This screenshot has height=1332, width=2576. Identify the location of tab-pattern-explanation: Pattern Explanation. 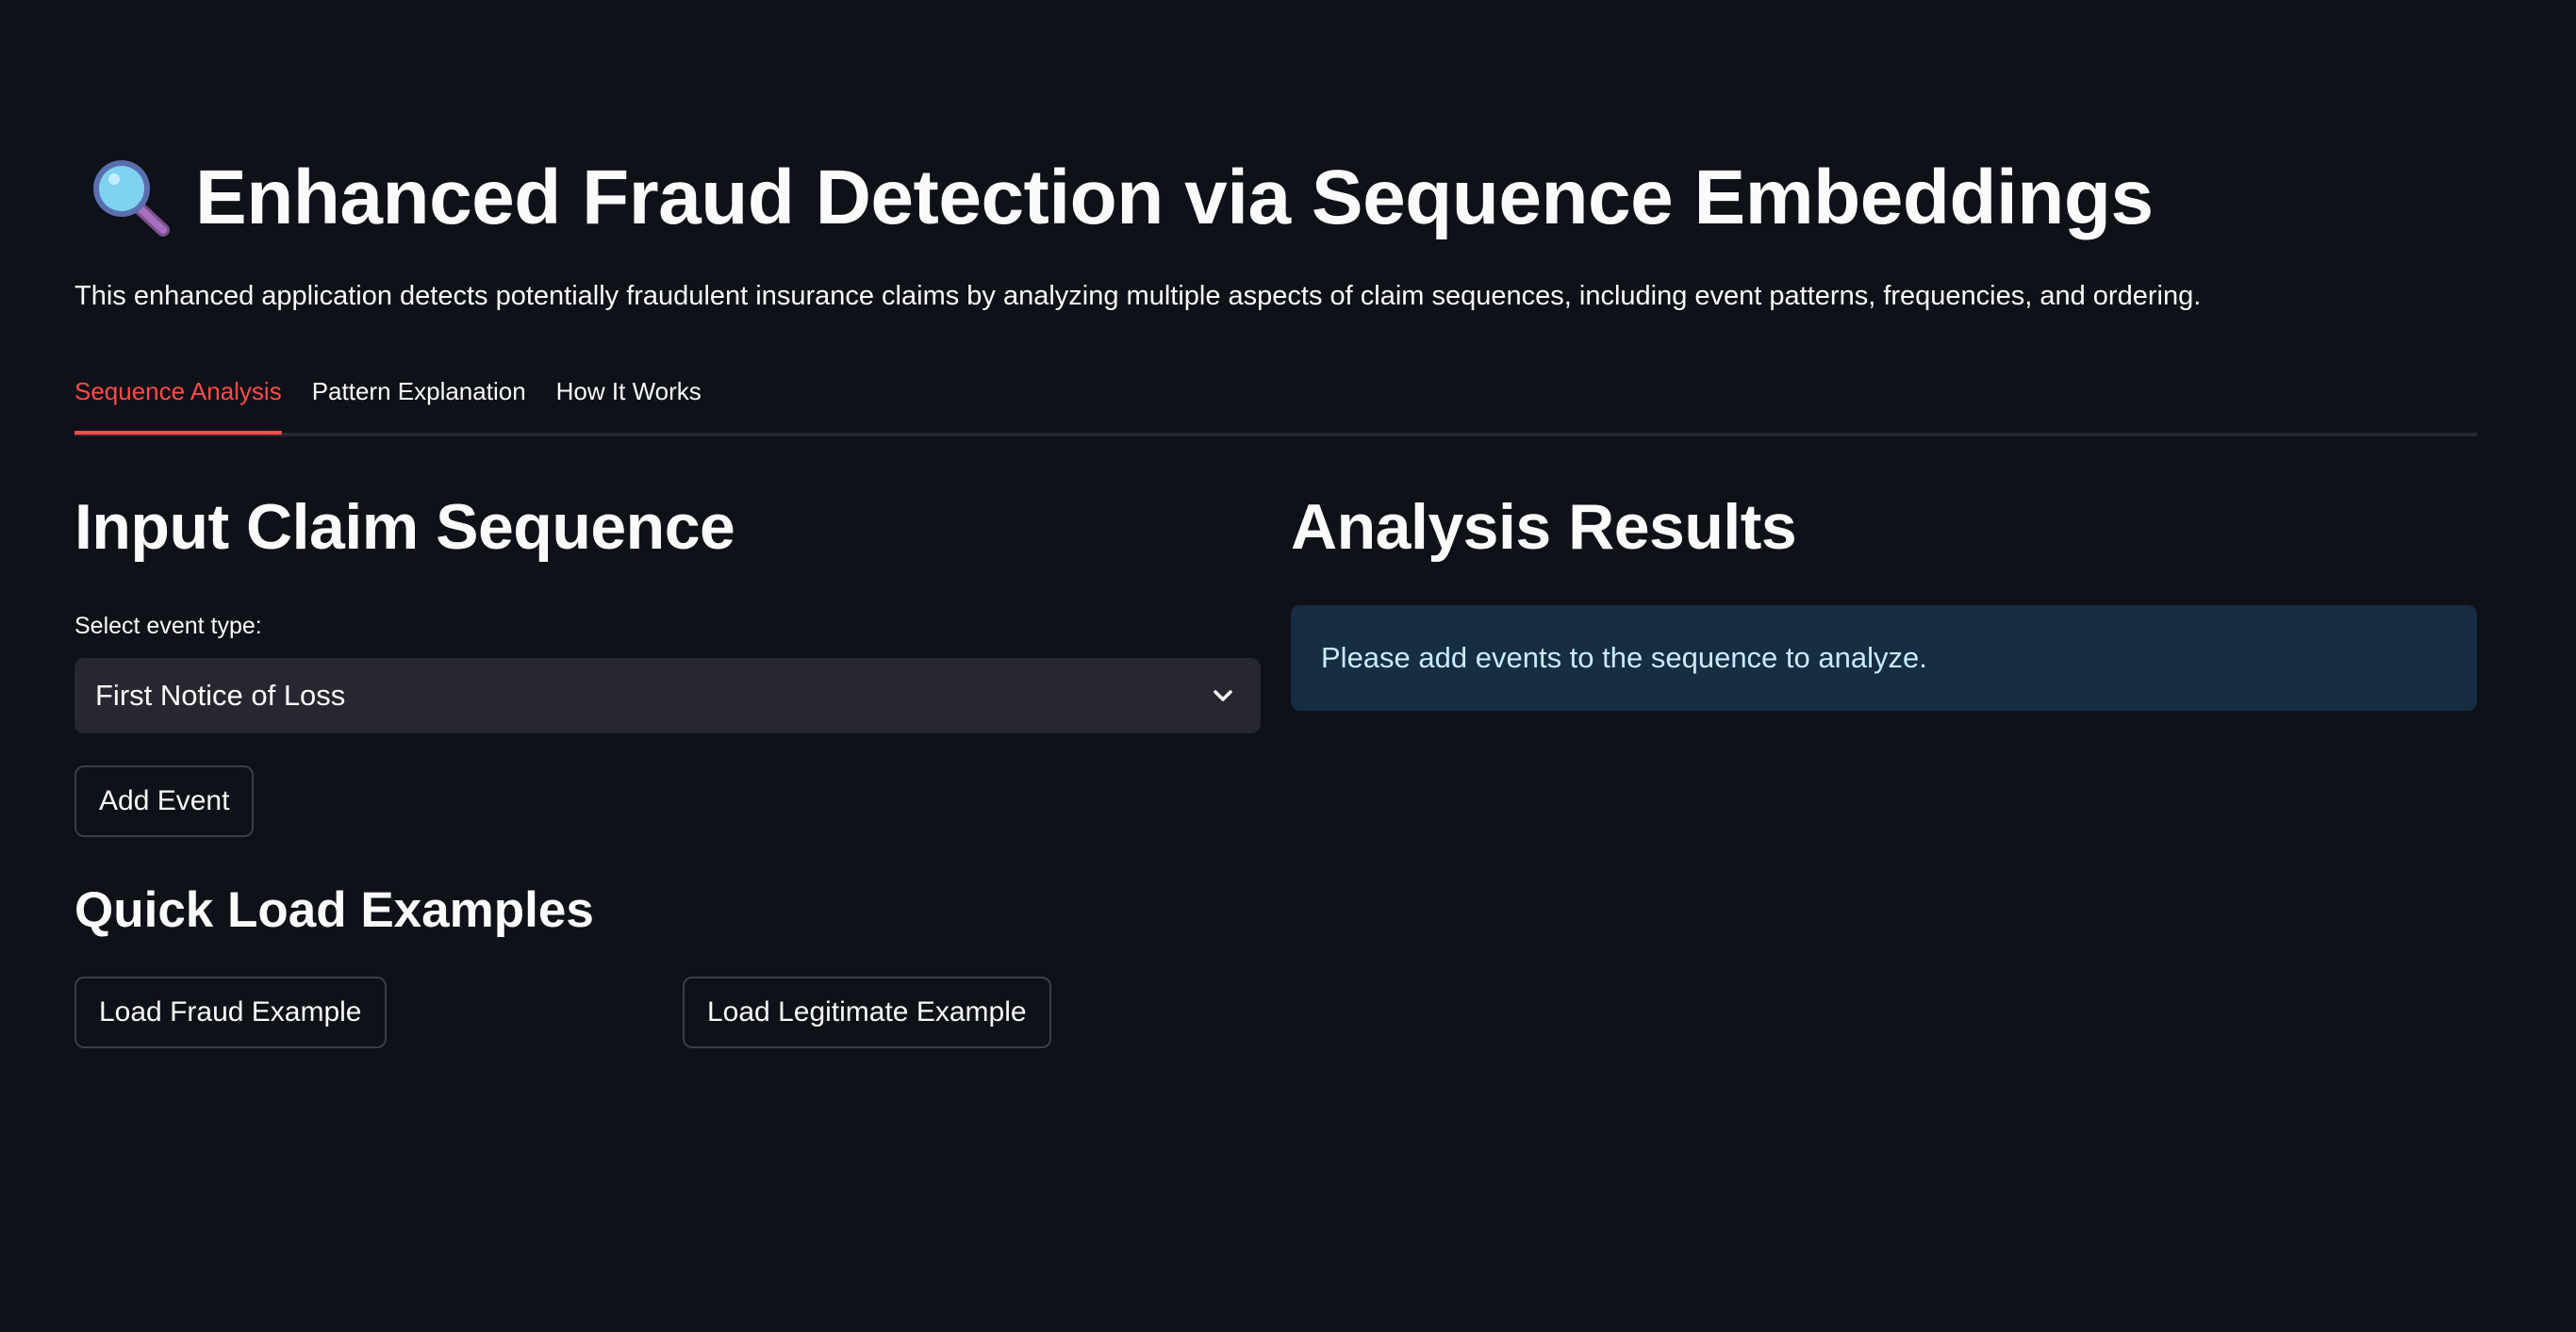
(419, 397).